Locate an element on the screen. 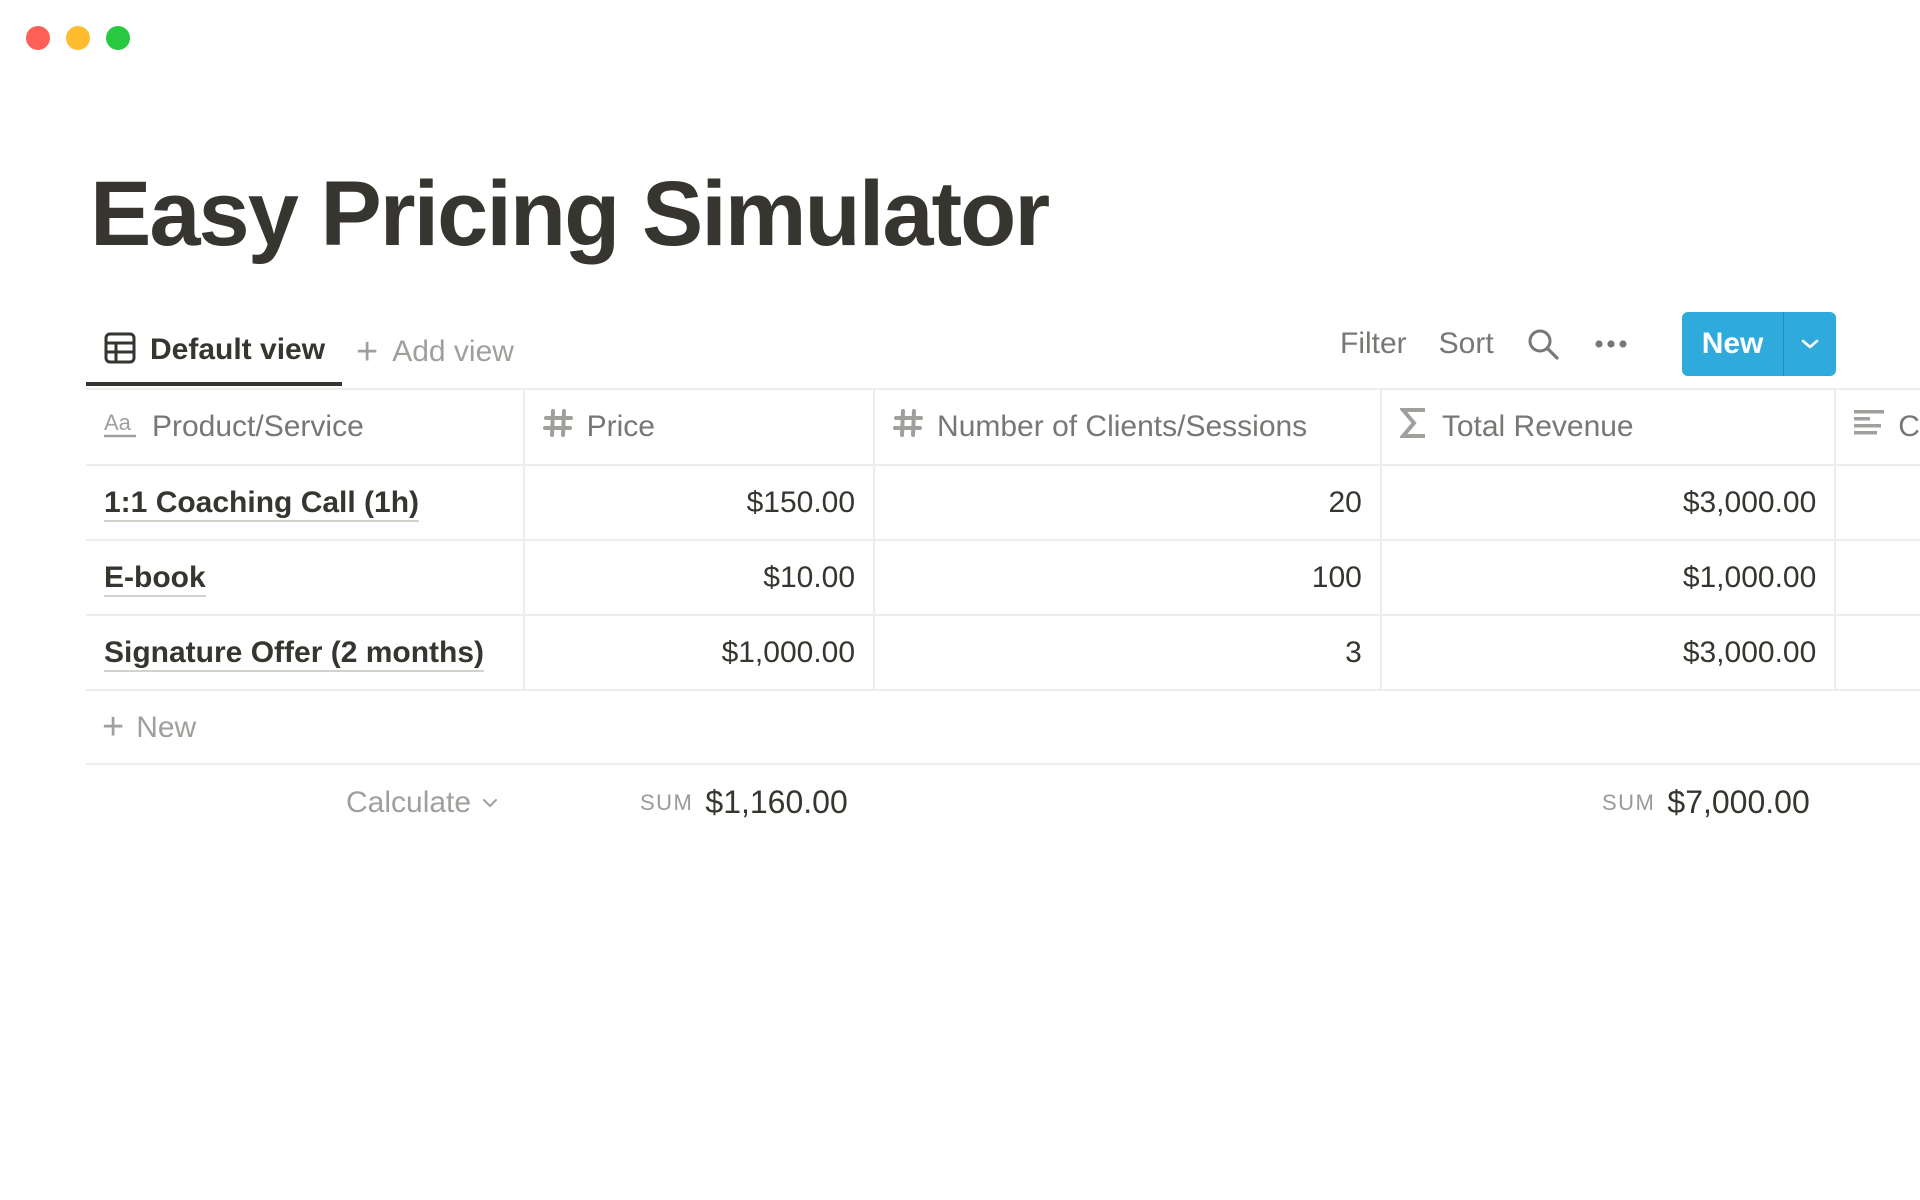 This screenshot has height=1200, width=1920. clients-cell: 3 is located at coordinates (1128, 653).